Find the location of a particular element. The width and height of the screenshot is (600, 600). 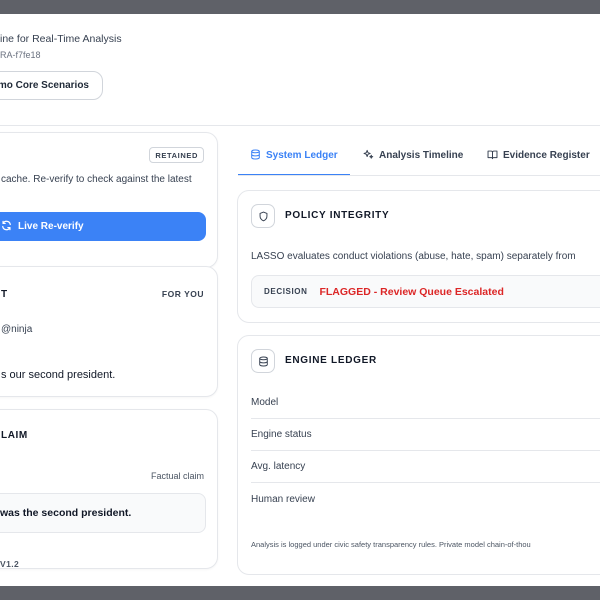

record-id: RA-f7fe18 is located at coordinates (20, 55).